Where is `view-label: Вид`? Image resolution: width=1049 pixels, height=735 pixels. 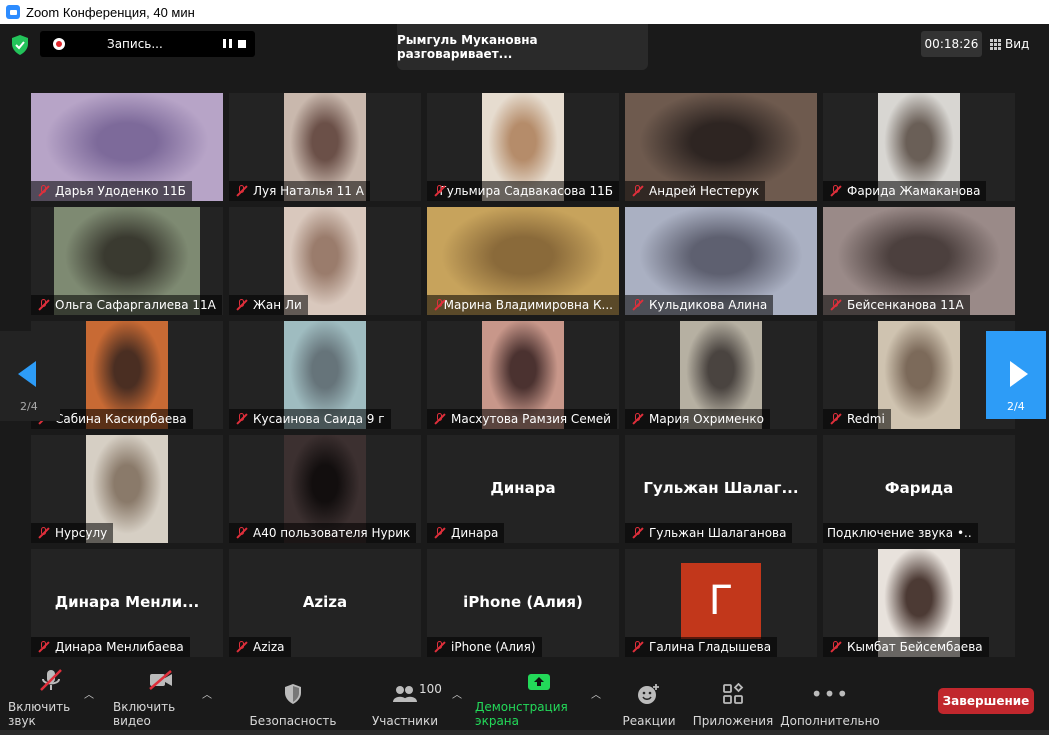
view-label: Вид is located at coordinates (1017, 44).